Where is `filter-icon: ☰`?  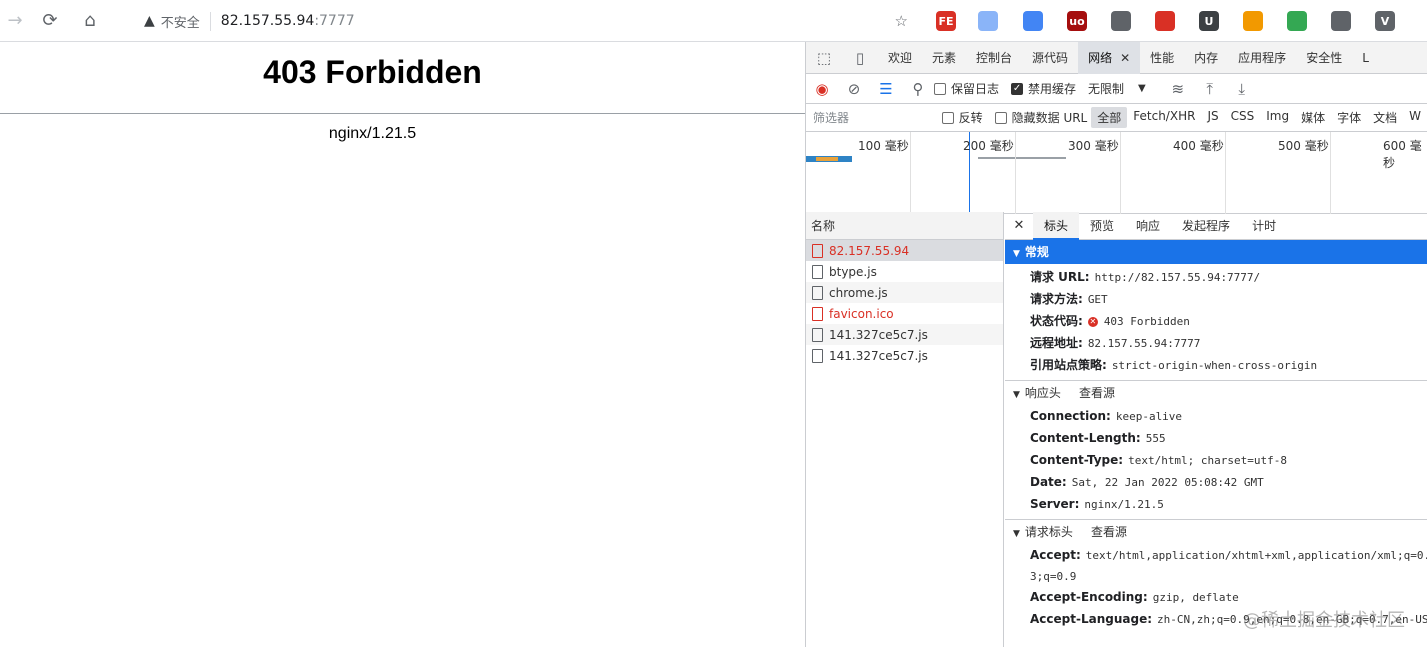 filter-icon: ☰ is located at coordinates (886, 89).